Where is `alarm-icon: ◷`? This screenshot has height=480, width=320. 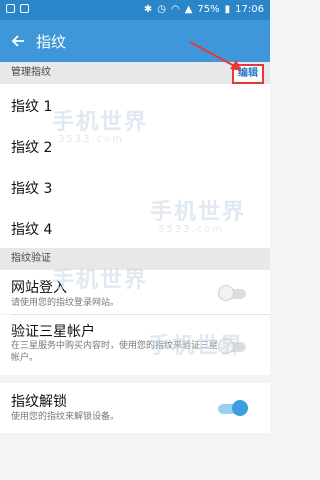 alarm-icon: ◷ is located at coordinates (161, 9).